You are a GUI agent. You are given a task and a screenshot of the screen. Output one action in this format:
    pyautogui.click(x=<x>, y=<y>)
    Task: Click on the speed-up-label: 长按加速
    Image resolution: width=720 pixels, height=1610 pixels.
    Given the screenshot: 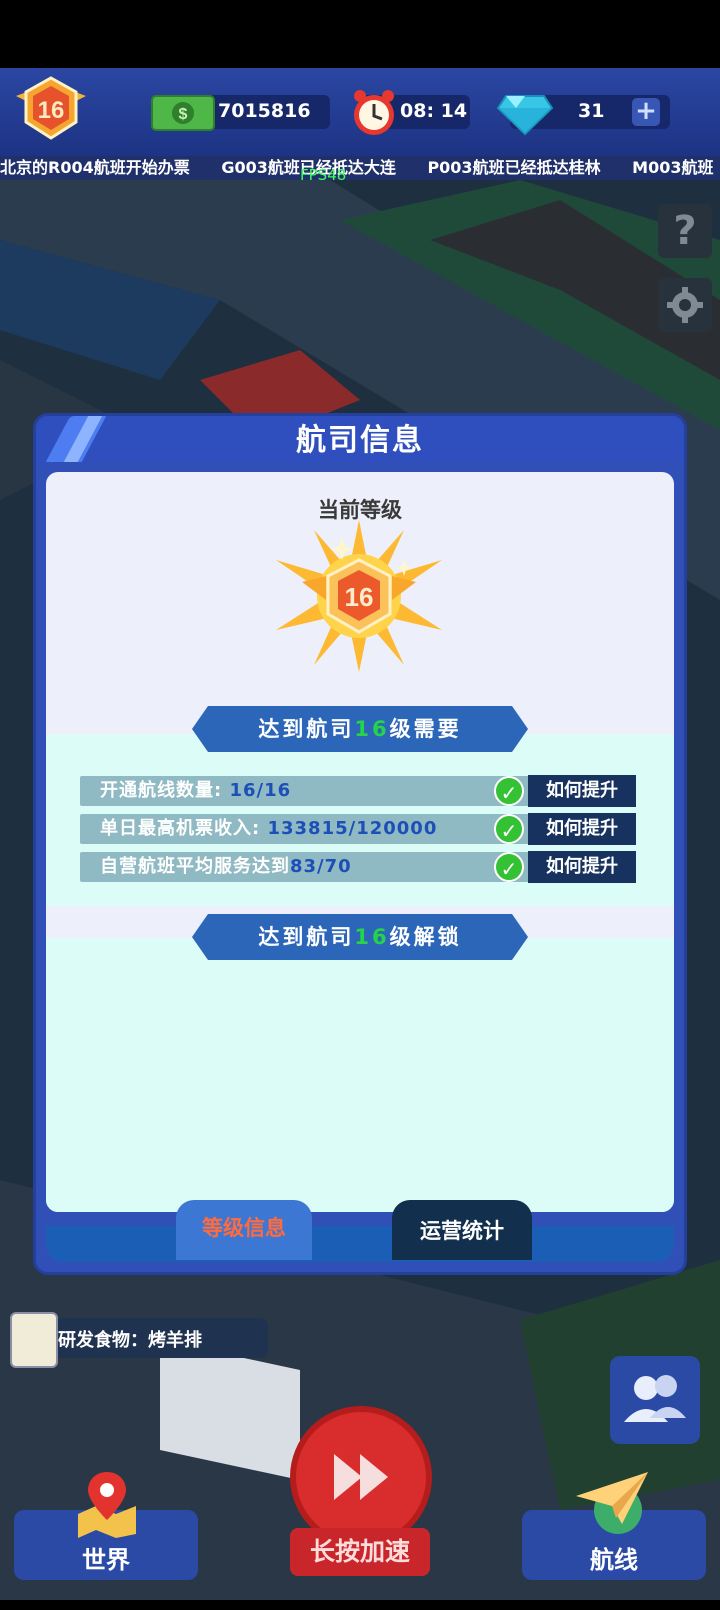 What is the action you would take?
    pyautogui.click(x=360, y=1552)
    